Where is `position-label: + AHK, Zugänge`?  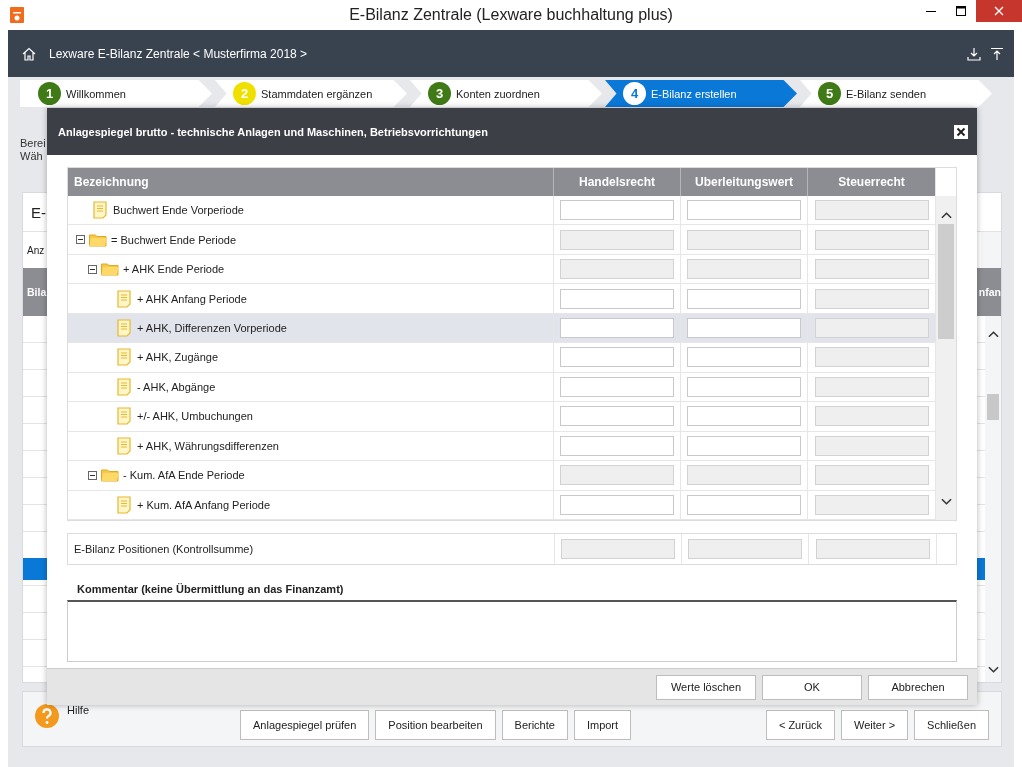
position-label: + AHK, Zugänge is located at coordinates (178, 357).